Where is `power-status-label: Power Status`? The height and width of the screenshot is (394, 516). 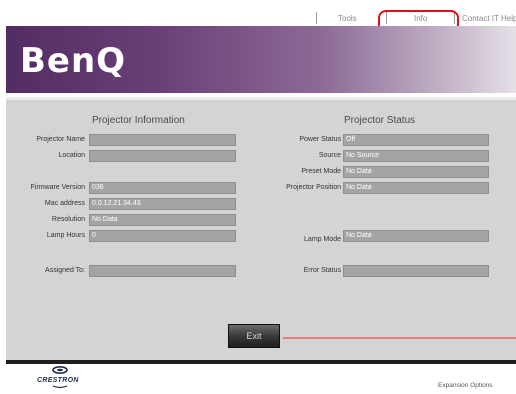 power-status-label: Power Status is located at coordinates (320, 139).